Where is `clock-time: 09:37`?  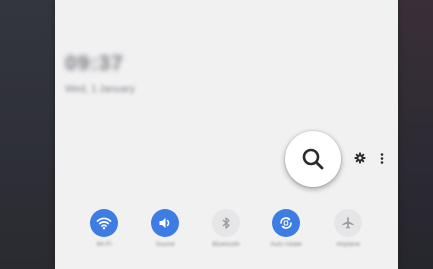
clock-time: 09:37 is located at coordinates (94, 63).